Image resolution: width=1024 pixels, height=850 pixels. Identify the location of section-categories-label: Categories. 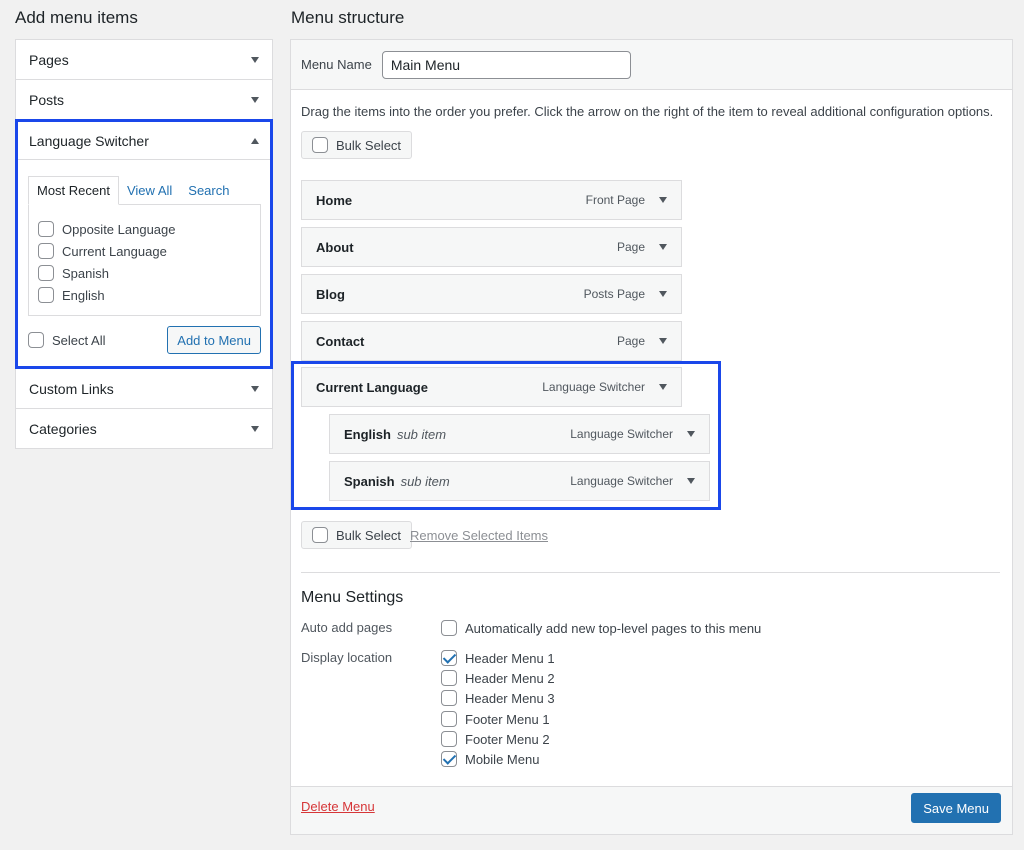
(63, 428).